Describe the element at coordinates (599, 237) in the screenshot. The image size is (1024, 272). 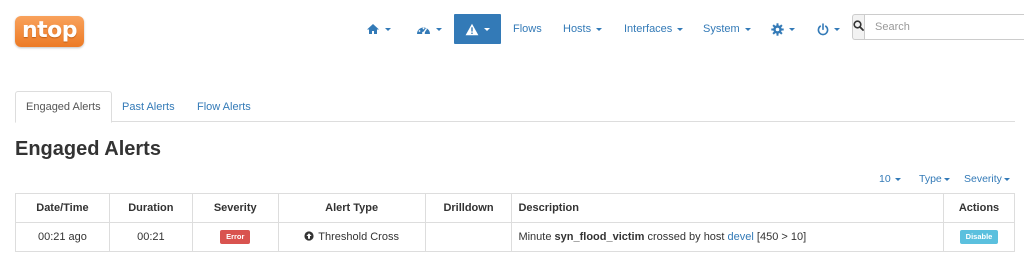
I see `description-metric: syn_flood_victim` at that location.